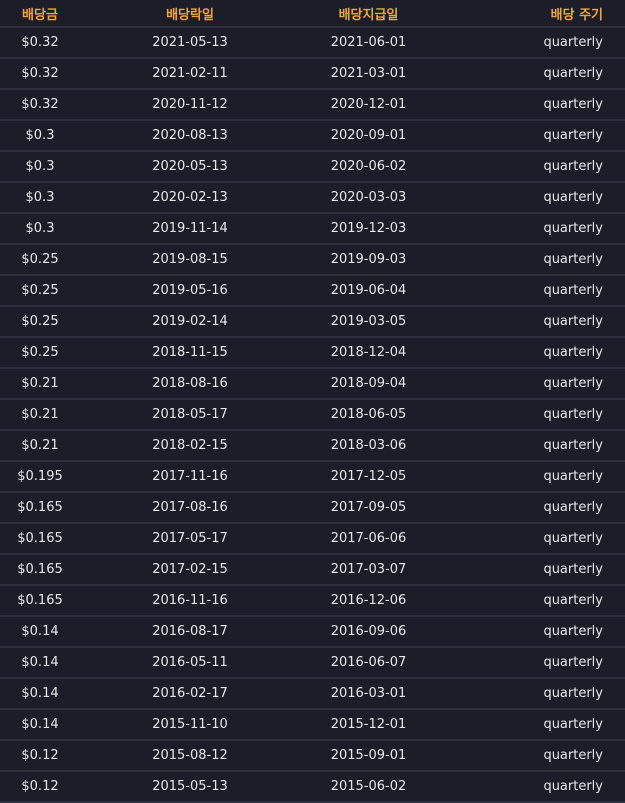  What do you see at coordinates (312, 43) in the screenshot?
I see `table-row: $0.32 2021-05-13 2021-06-01 quarterly` at bounding box center [312, 43].